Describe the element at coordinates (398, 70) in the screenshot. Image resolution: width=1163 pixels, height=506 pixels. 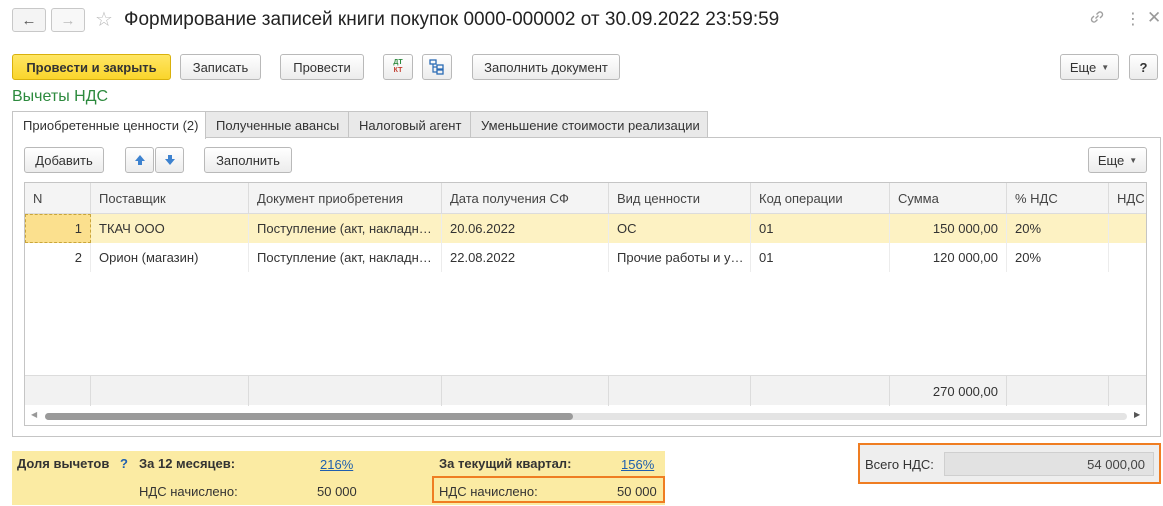
I see `kt-label: КТ` at that location.